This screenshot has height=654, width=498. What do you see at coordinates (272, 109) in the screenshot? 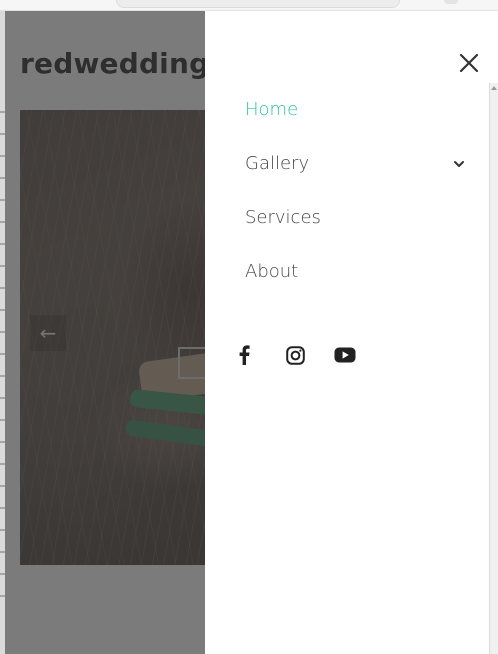
I see `nav-item-label: Home` at bounding box center [272, 109].